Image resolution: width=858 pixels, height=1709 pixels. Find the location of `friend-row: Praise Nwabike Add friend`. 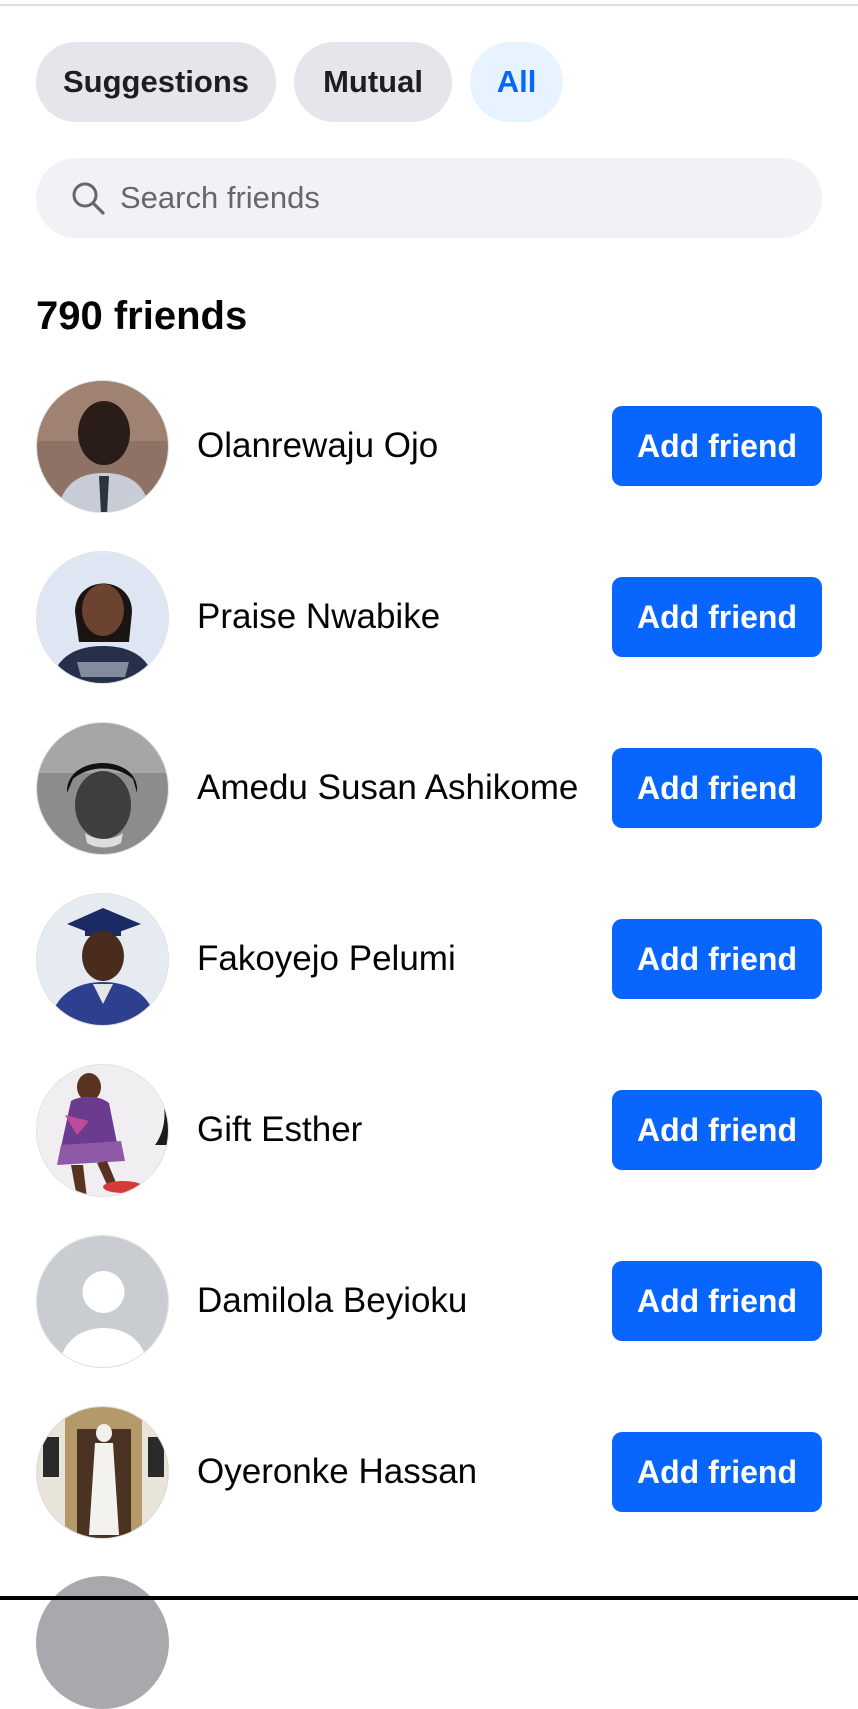

friend-row: Praise Nwabike Add friend is located at coordinates (429, 636).